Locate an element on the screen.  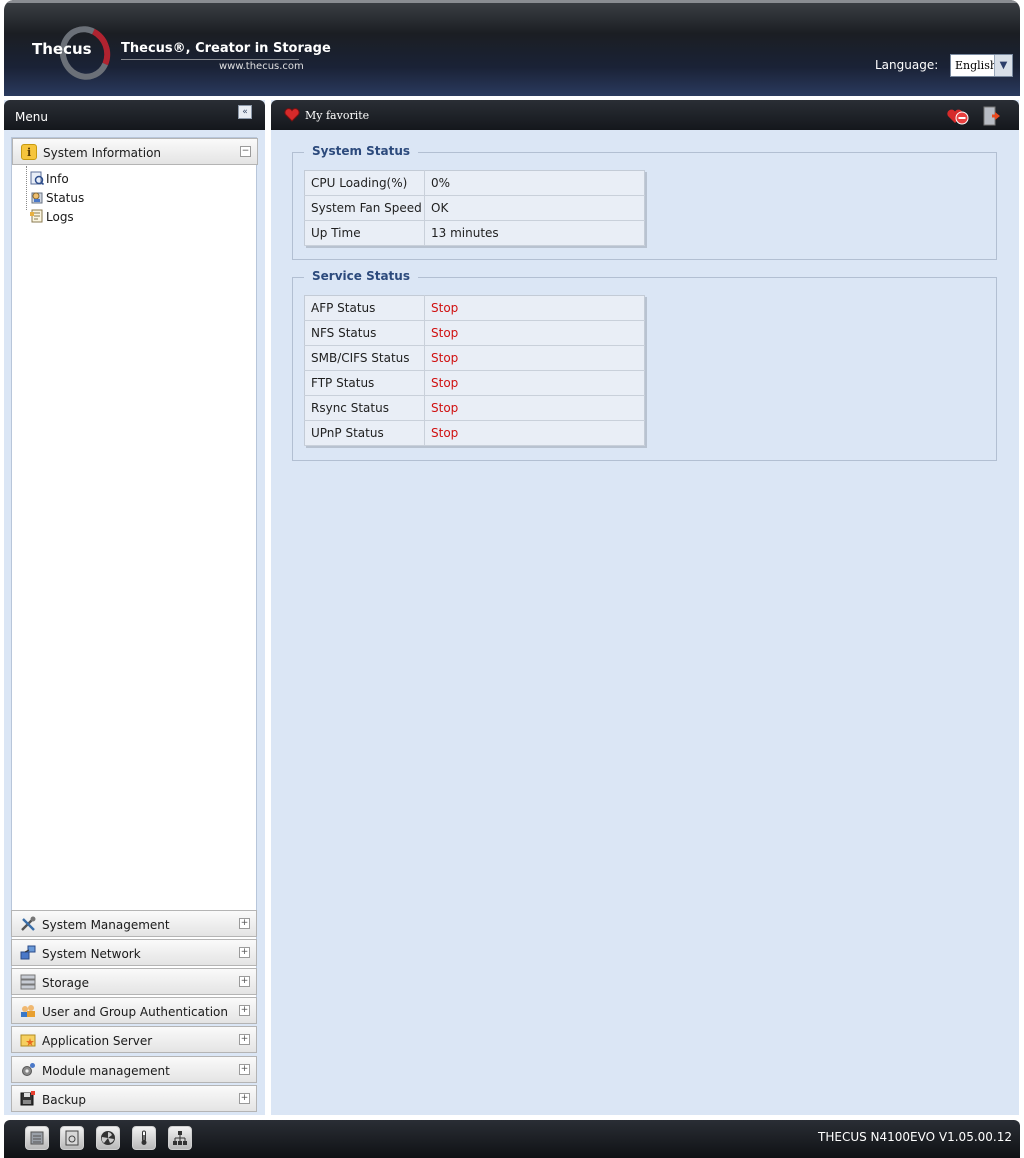
network-icon is located at coordinates (28, 953).